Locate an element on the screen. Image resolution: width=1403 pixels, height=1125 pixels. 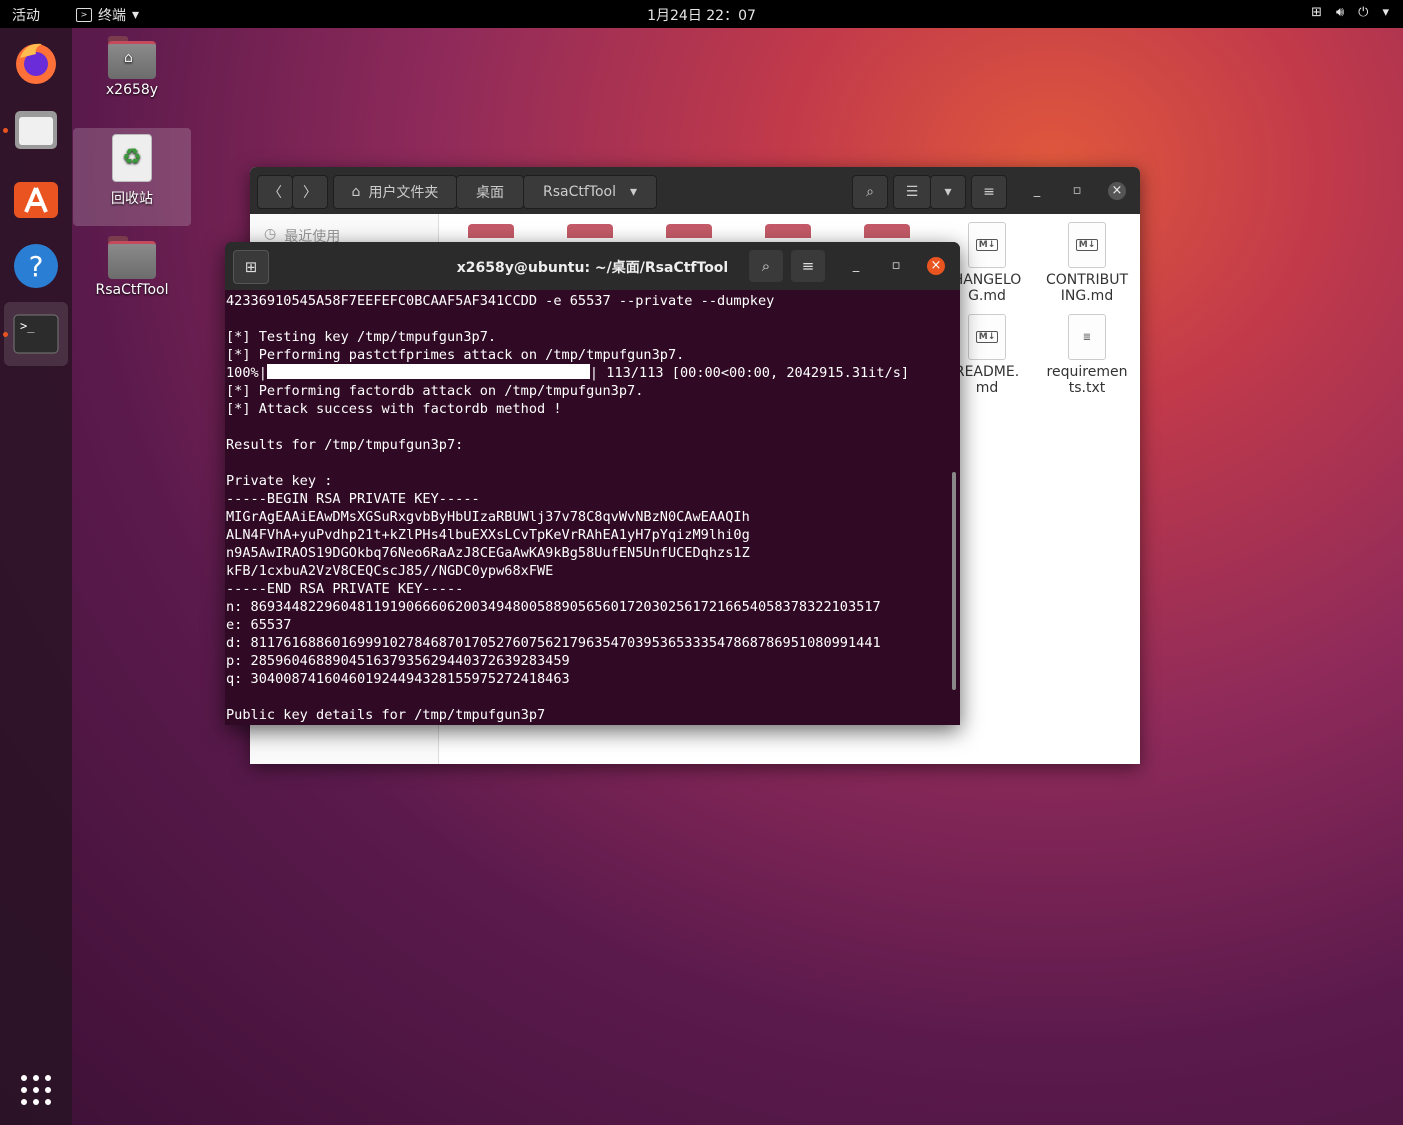
desktop-folder-label: RsaCtfTool is located at coordinates (132, 290).